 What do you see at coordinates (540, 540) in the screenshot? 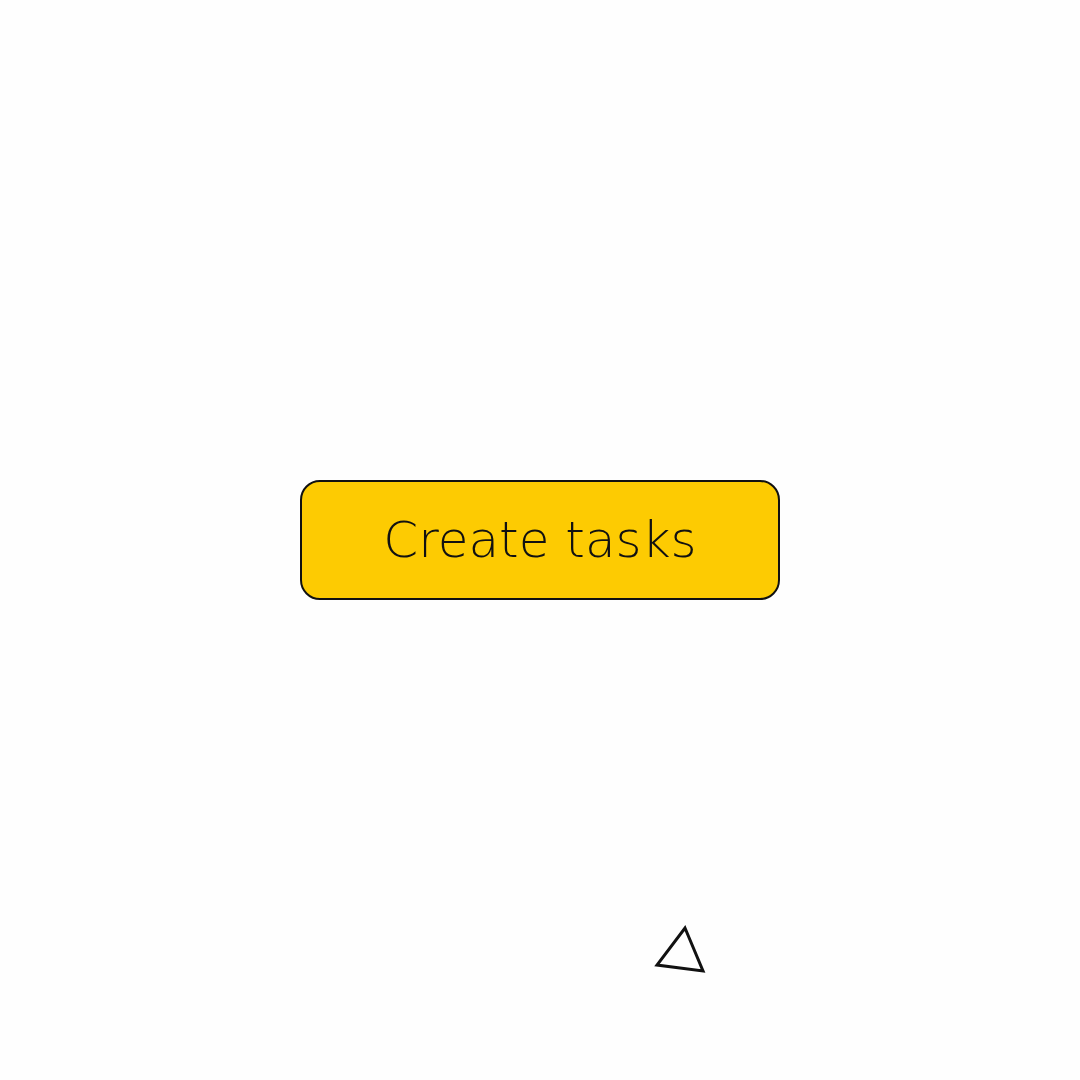
I see `create-tasks-button: Create tasks` at bounding box center [540, 540].